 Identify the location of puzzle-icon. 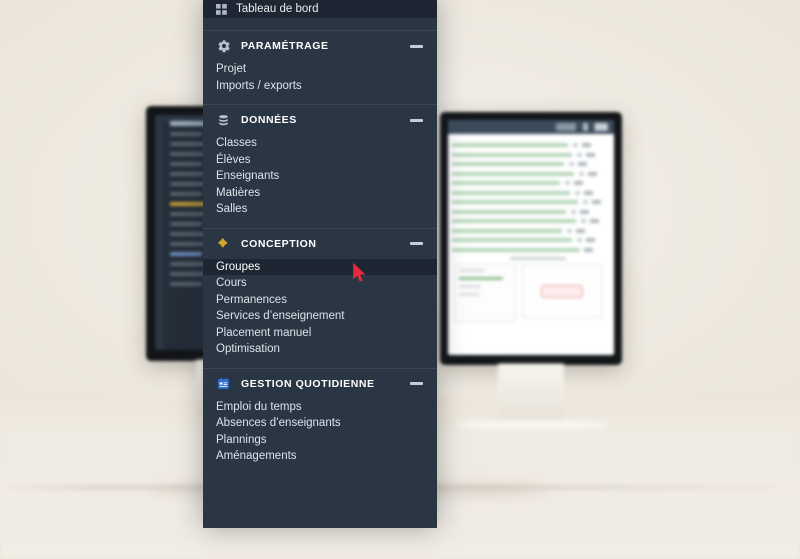
(223, 243).